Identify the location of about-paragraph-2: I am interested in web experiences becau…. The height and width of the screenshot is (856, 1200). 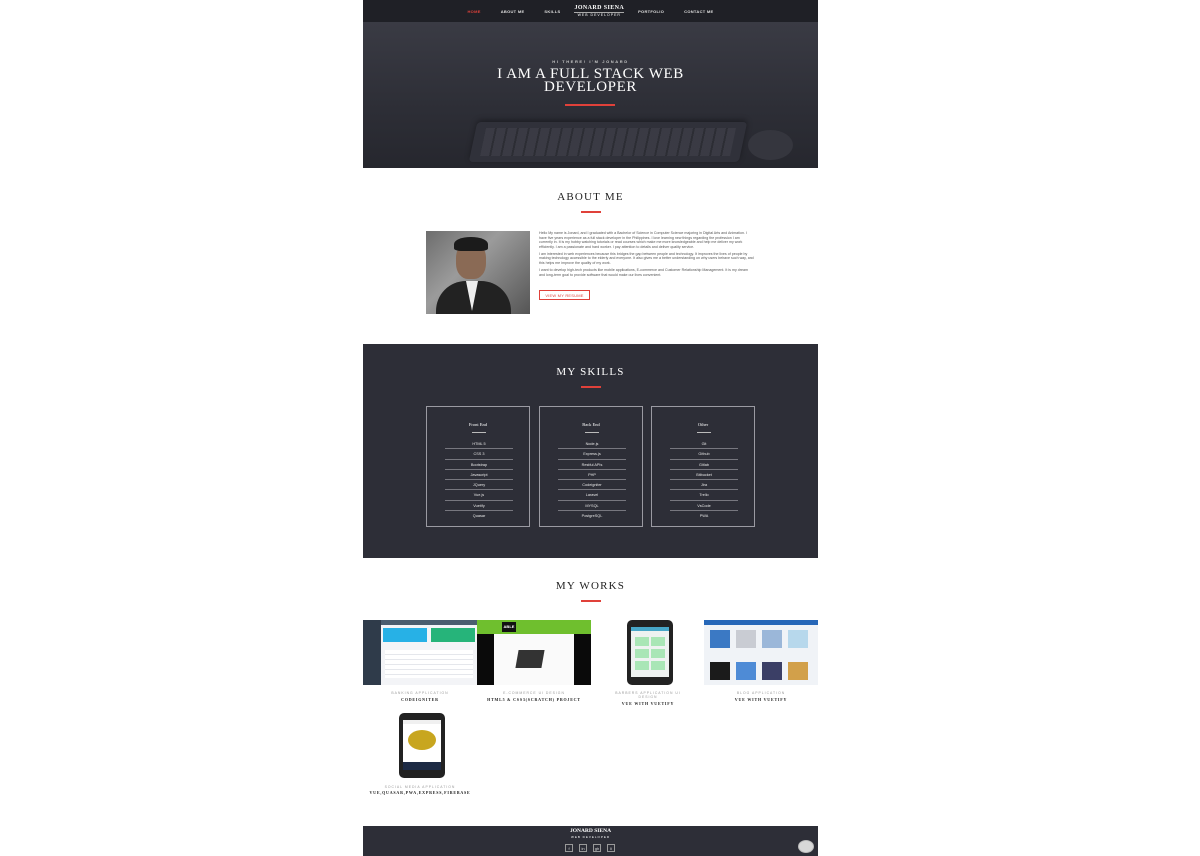
(646, 258).